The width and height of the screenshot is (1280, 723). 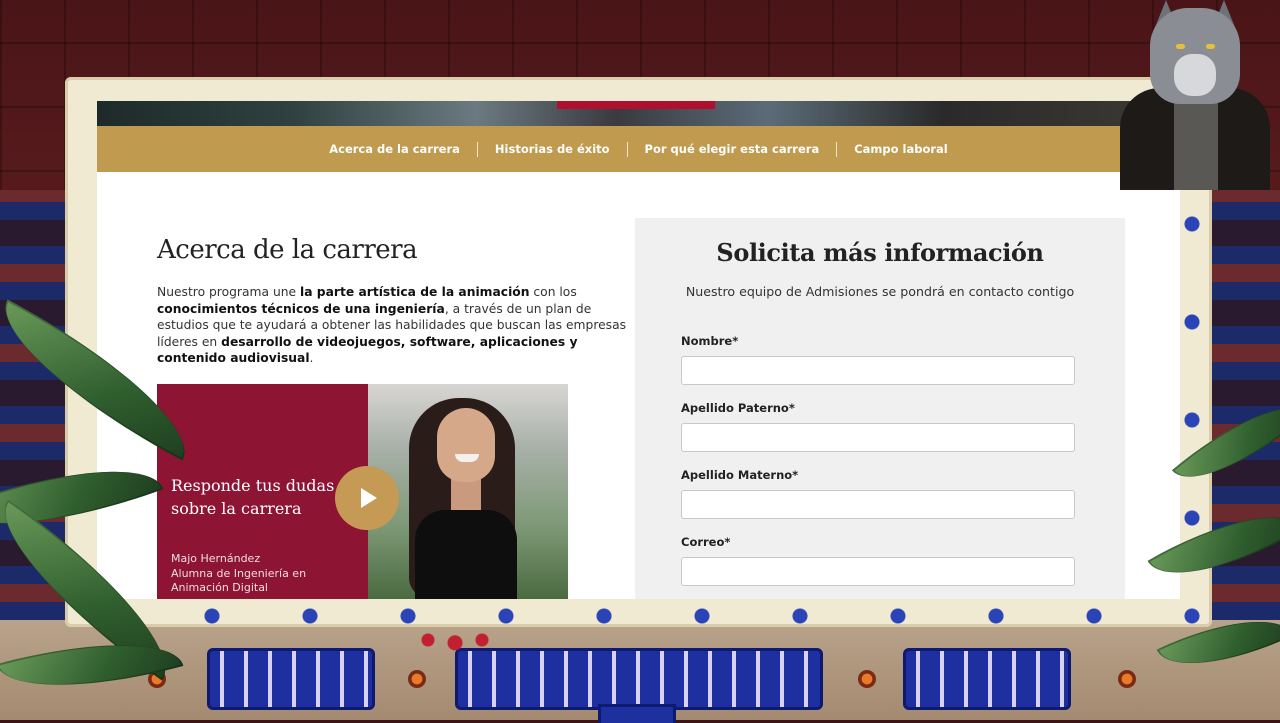 I want to click on streamer-avatar, so click(x=1191, y=95).